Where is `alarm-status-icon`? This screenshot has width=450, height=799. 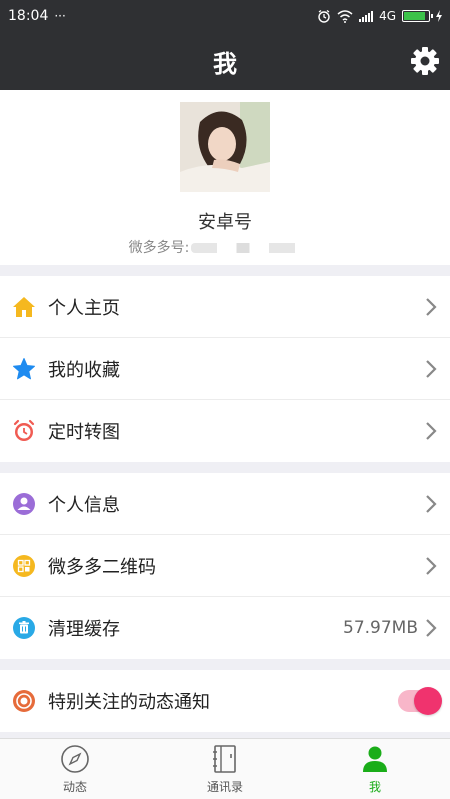
alarm-status-icon is located at coordinates (324, 16).